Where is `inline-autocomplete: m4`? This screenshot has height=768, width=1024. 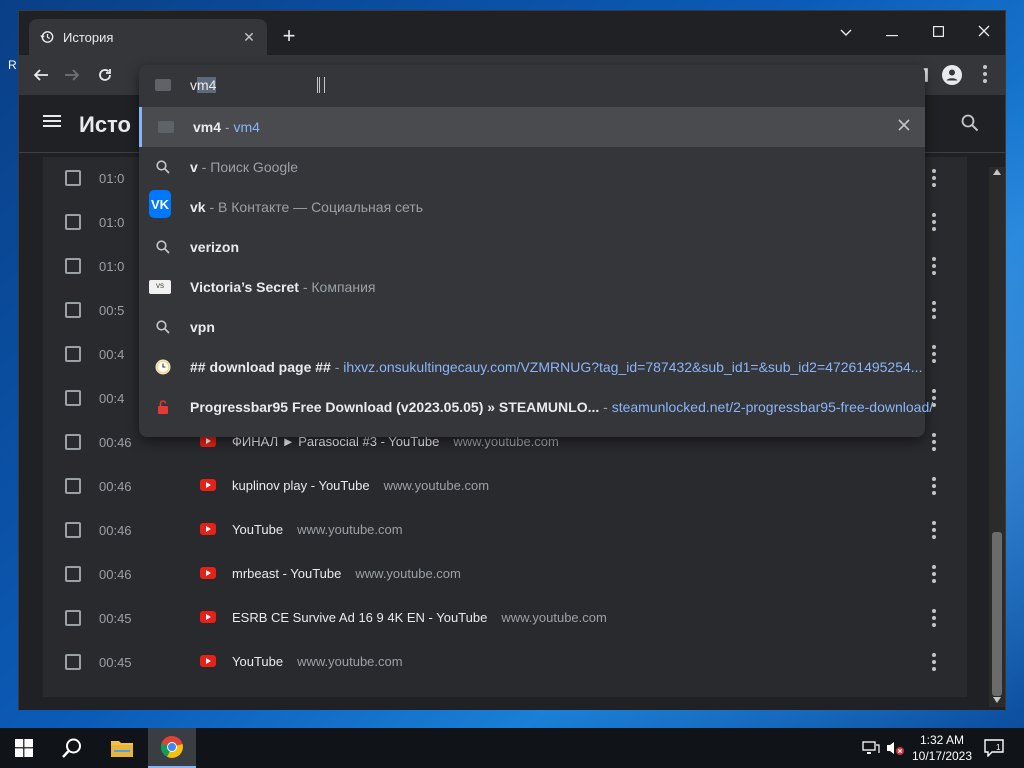
inline-autocomplete: m4 is located at coordinates (207, 85).